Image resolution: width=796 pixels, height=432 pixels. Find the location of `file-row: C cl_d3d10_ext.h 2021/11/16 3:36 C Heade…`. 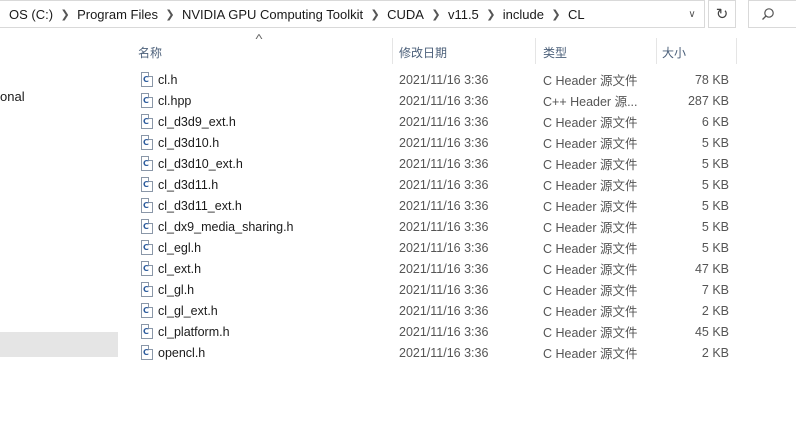

file-row: C cl_d3d10_ext.h 2021/11/16 3:36 C Heade… is located at coordinates (436, 163).